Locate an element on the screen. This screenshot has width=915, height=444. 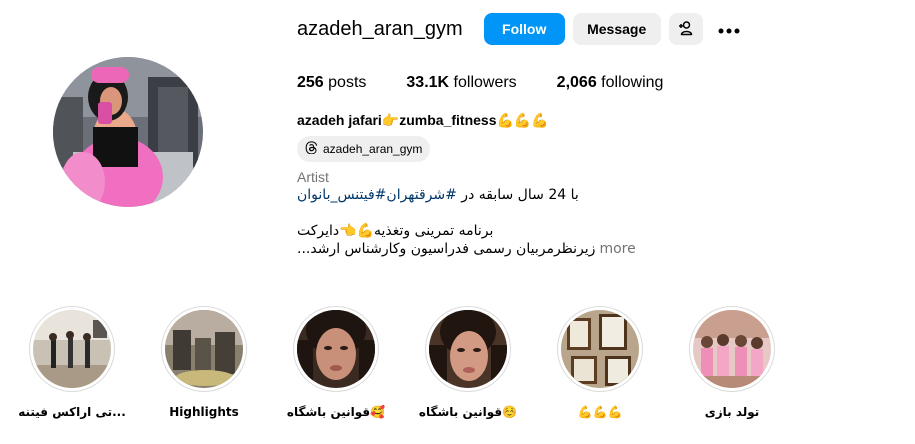
bio-hashtags: #شرقتهران#فیتنس_بانوان is located at coordinates (377, 195).